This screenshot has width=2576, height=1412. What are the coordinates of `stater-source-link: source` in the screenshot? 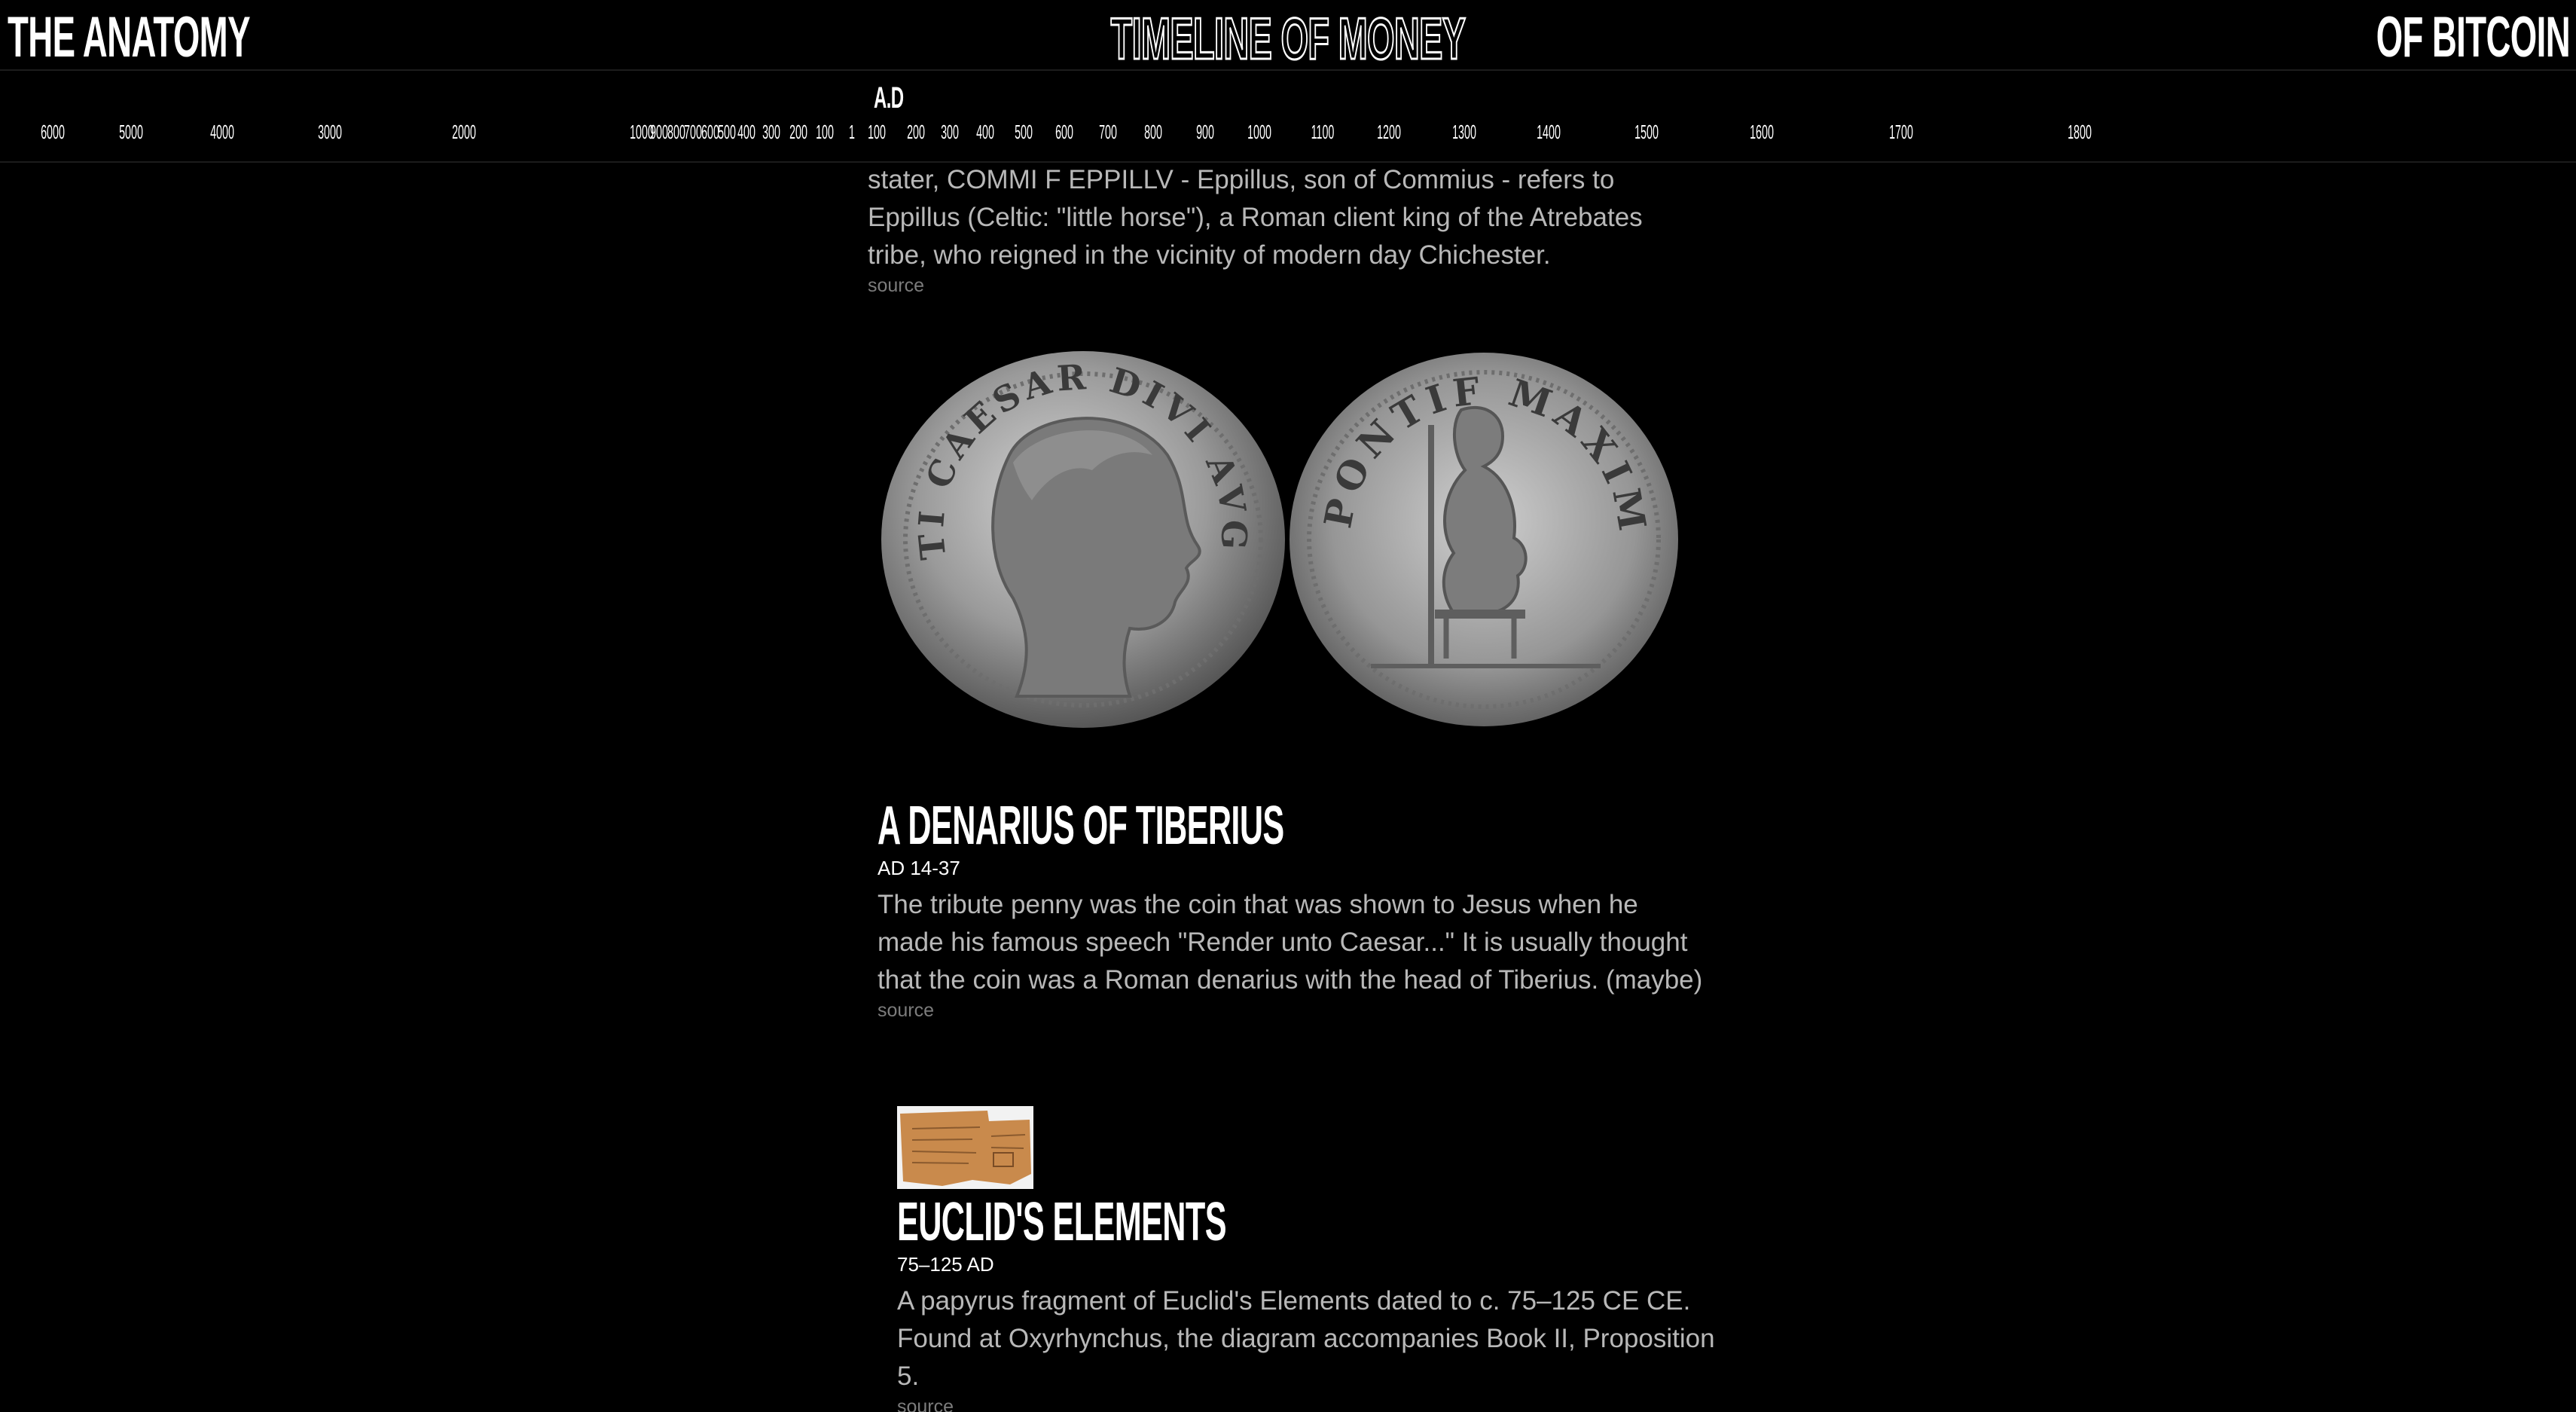 It's located at (1282, 285).